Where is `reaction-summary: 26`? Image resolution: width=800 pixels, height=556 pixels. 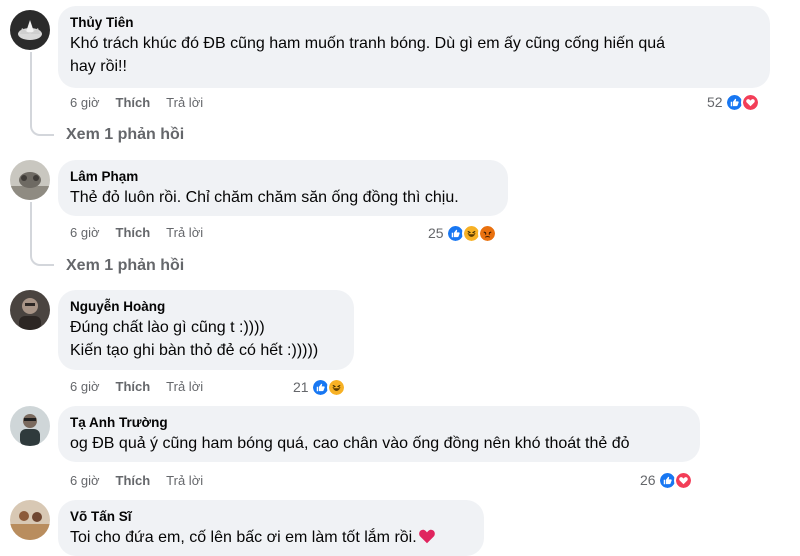
reaction-summary: 26 is located at coordinates (666, 480).